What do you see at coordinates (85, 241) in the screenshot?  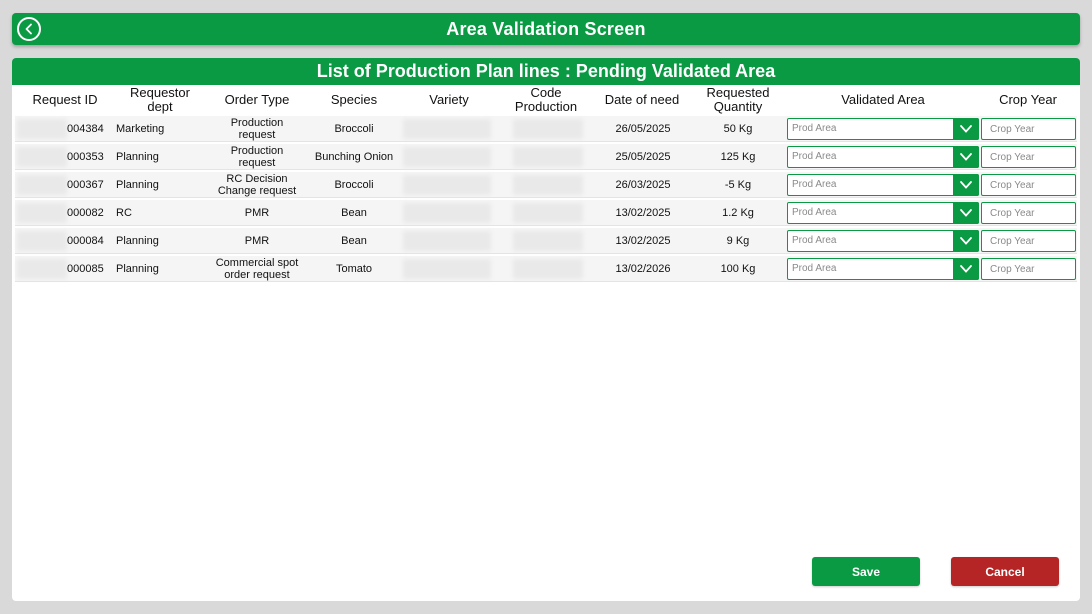 I see `request-id-cell: 000084` at bounding box center [85, 241].